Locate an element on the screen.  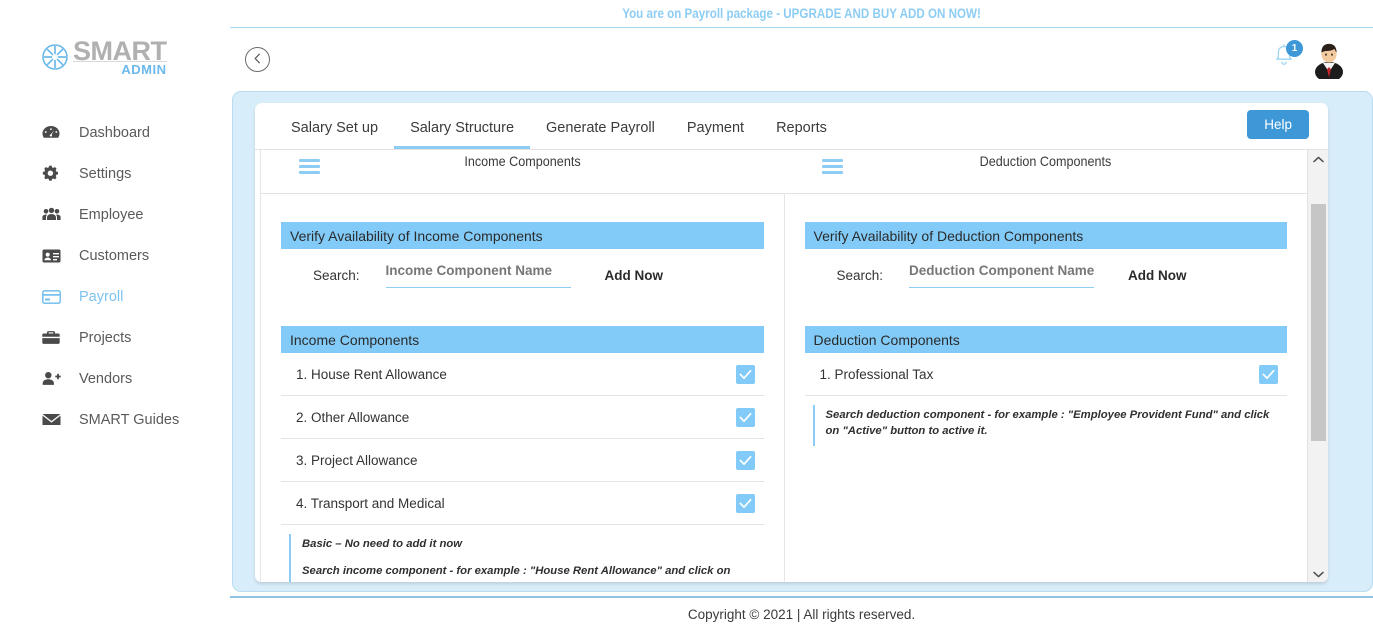
deduction-search-input: Deduction Component Name is located at coordinates (1001, 275).